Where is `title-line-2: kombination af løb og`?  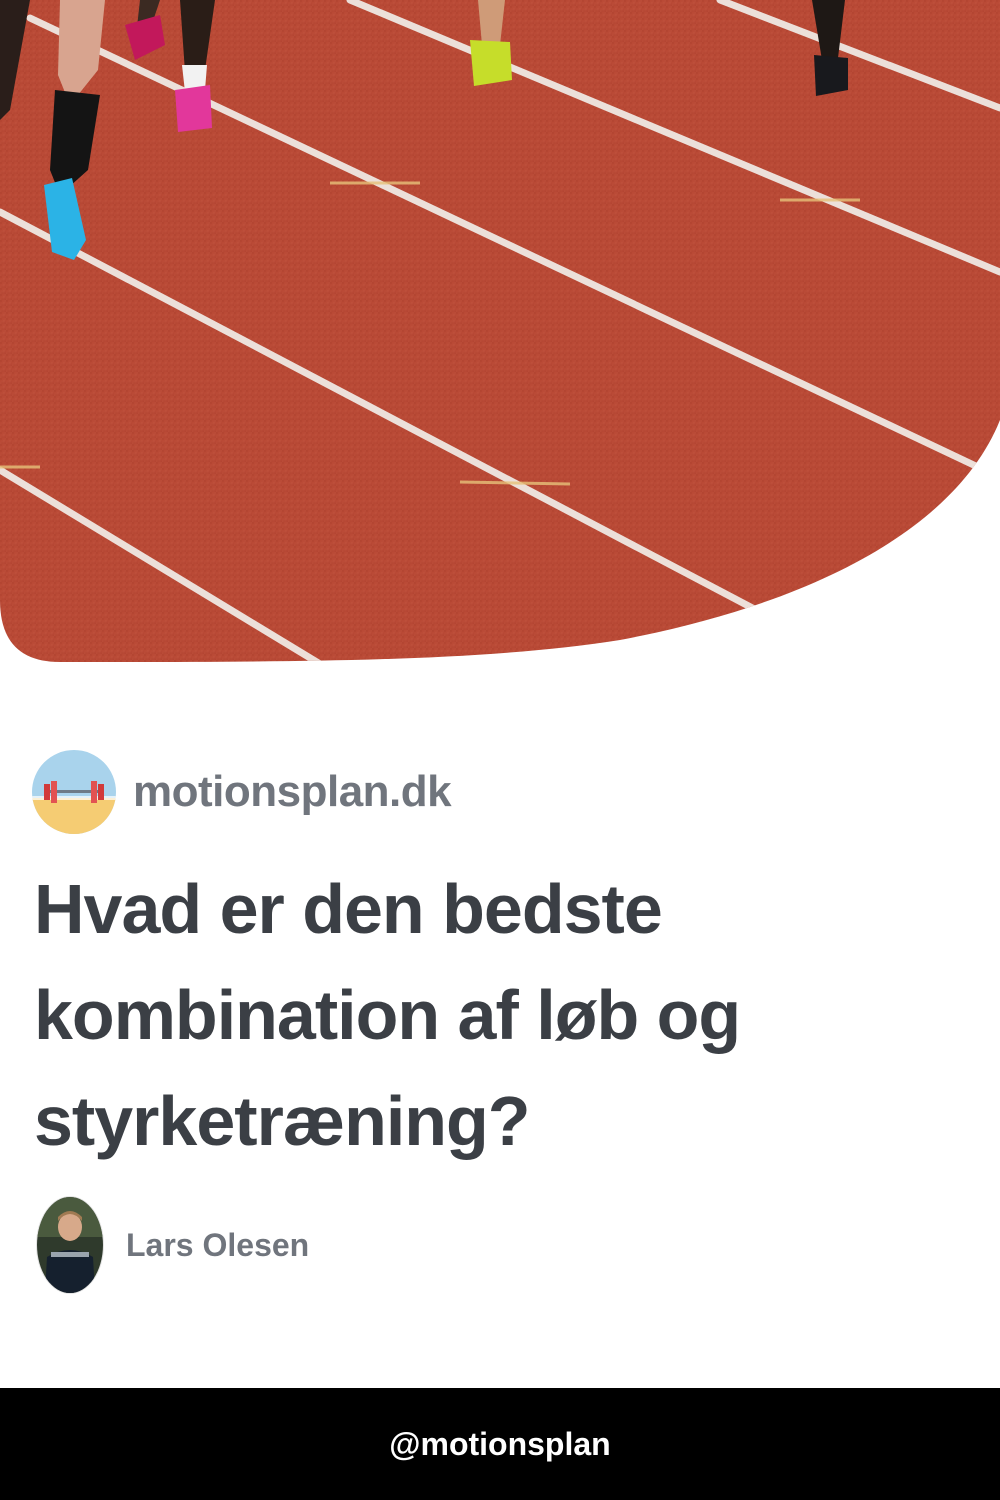
title-line-2: kombination af løb og is located at coordinates (387, 1015).